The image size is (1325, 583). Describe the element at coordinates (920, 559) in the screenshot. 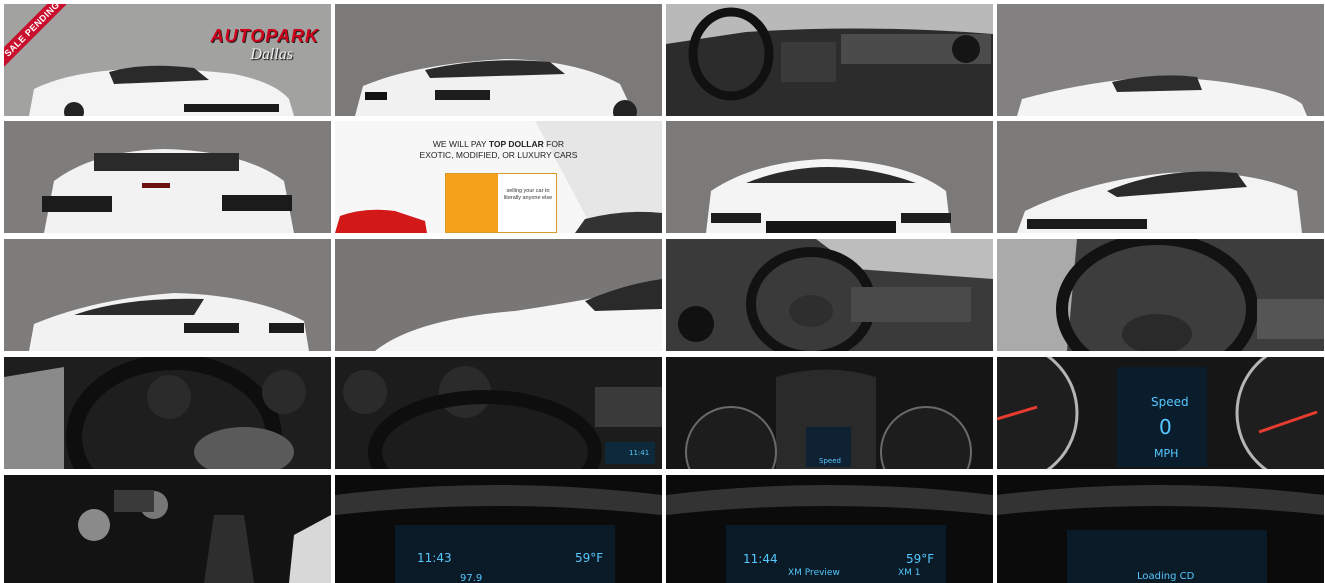

I see `radio2-temp: 59°F` at that location.